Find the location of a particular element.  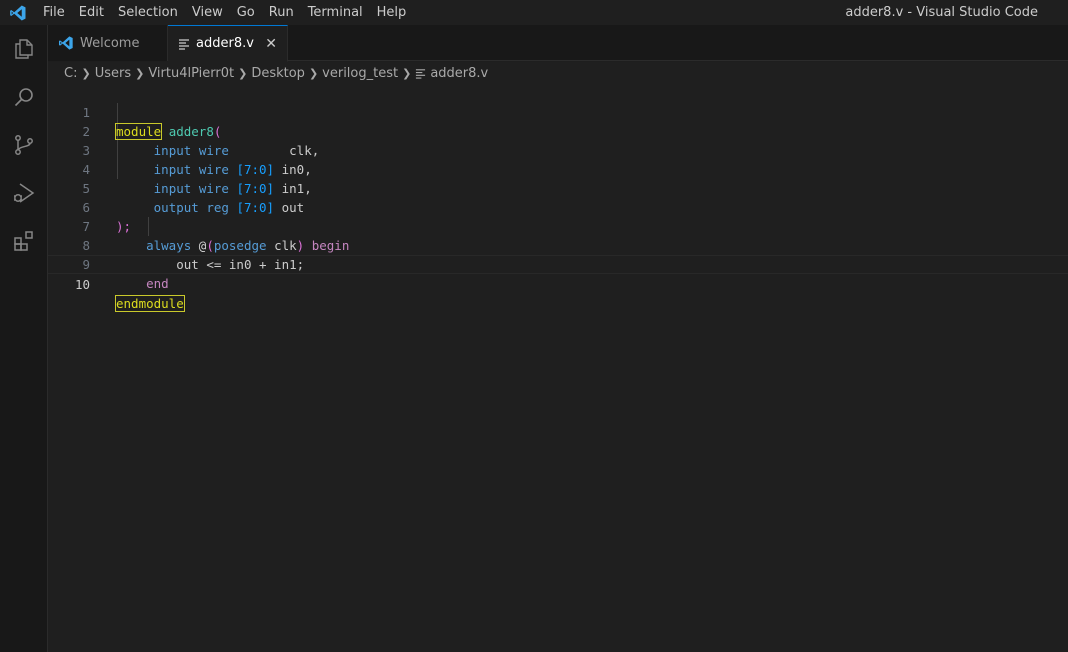

breadcrumb-users: Users is located at coordinates (113, 73).